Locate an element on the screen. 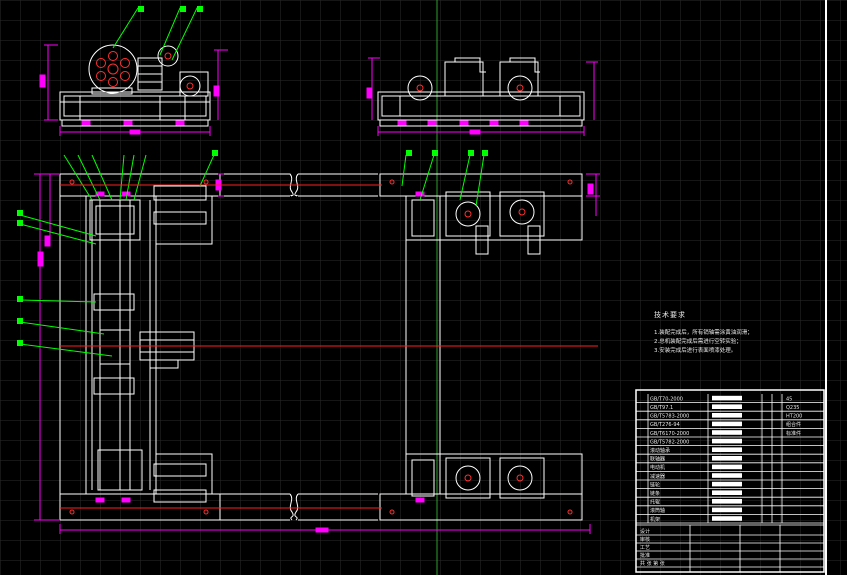 The image size is (847, 575). tech-note: 3.安装完成后进行表面喷漆处理。 is located at coordinates (695, 351).